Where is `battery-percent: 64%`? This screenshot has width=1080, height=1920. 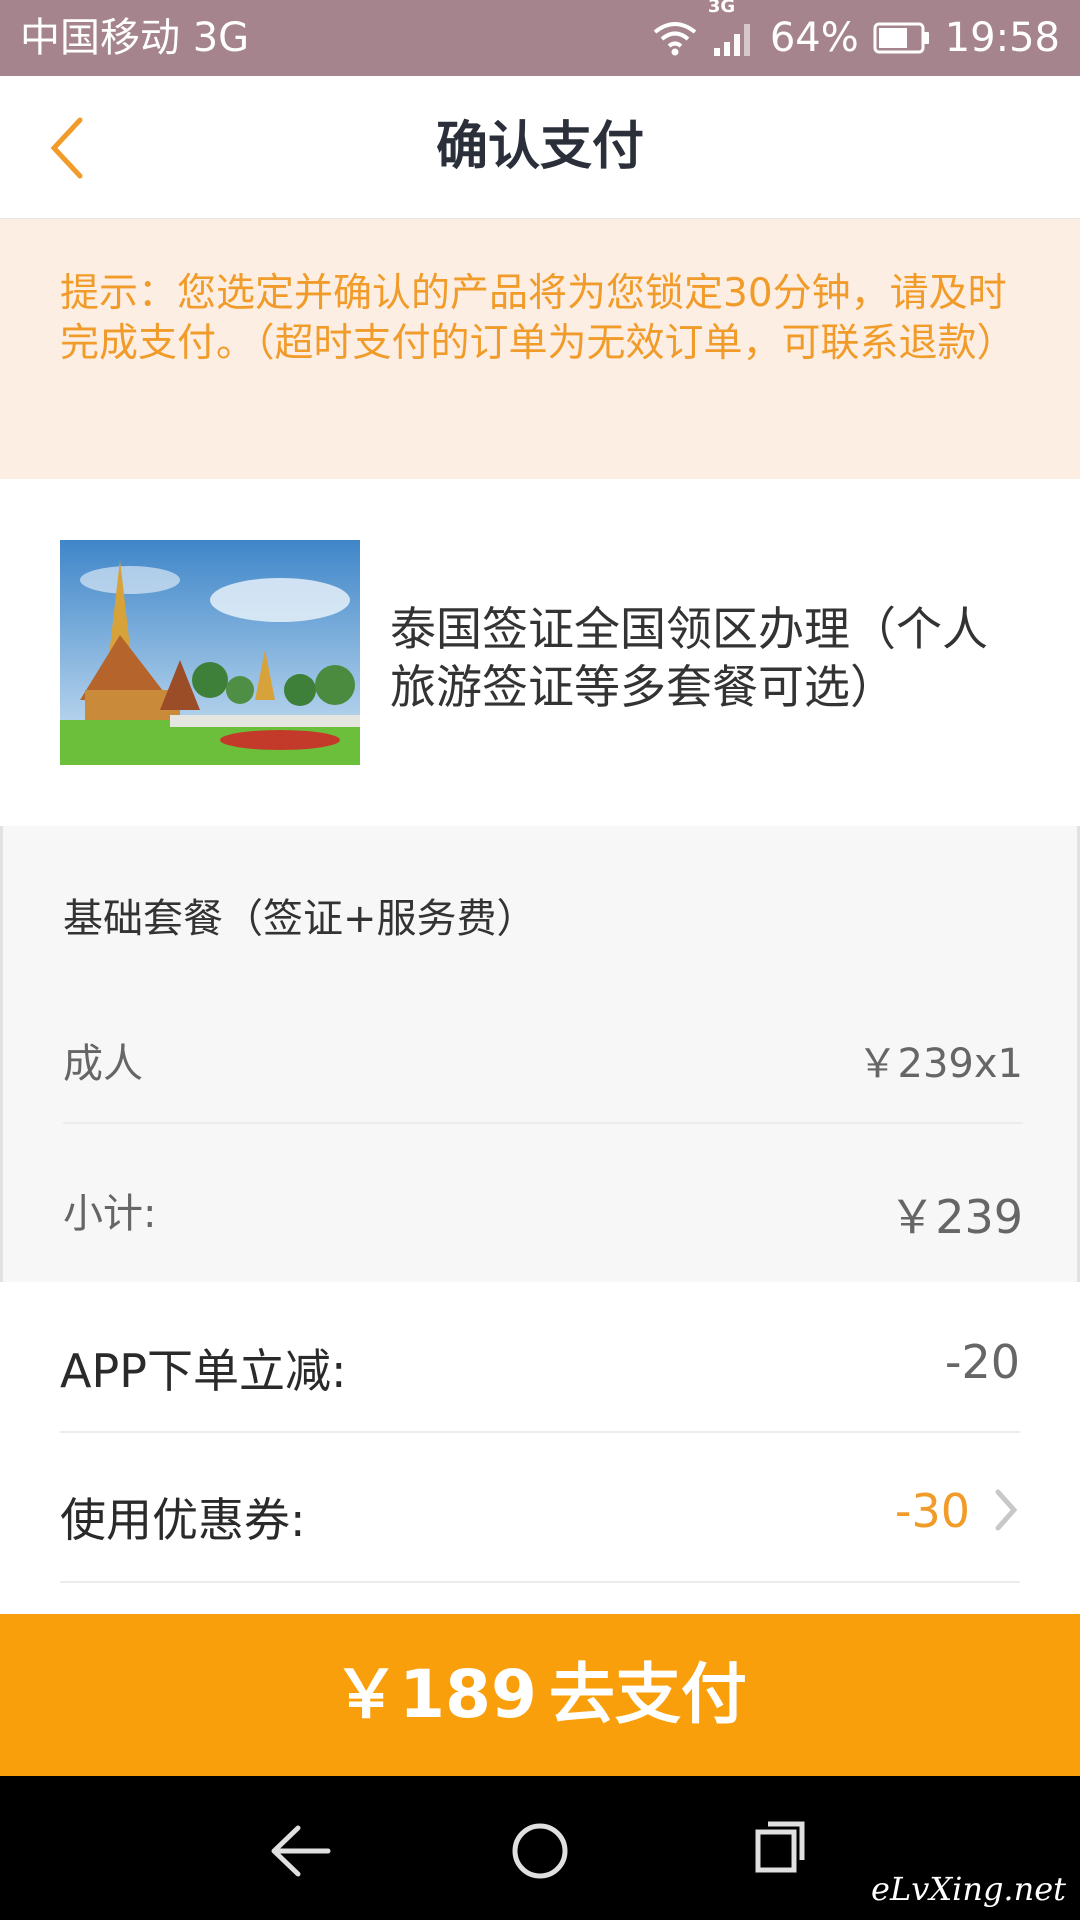
battery-percent: 64% is located at coordinates (814, 38).